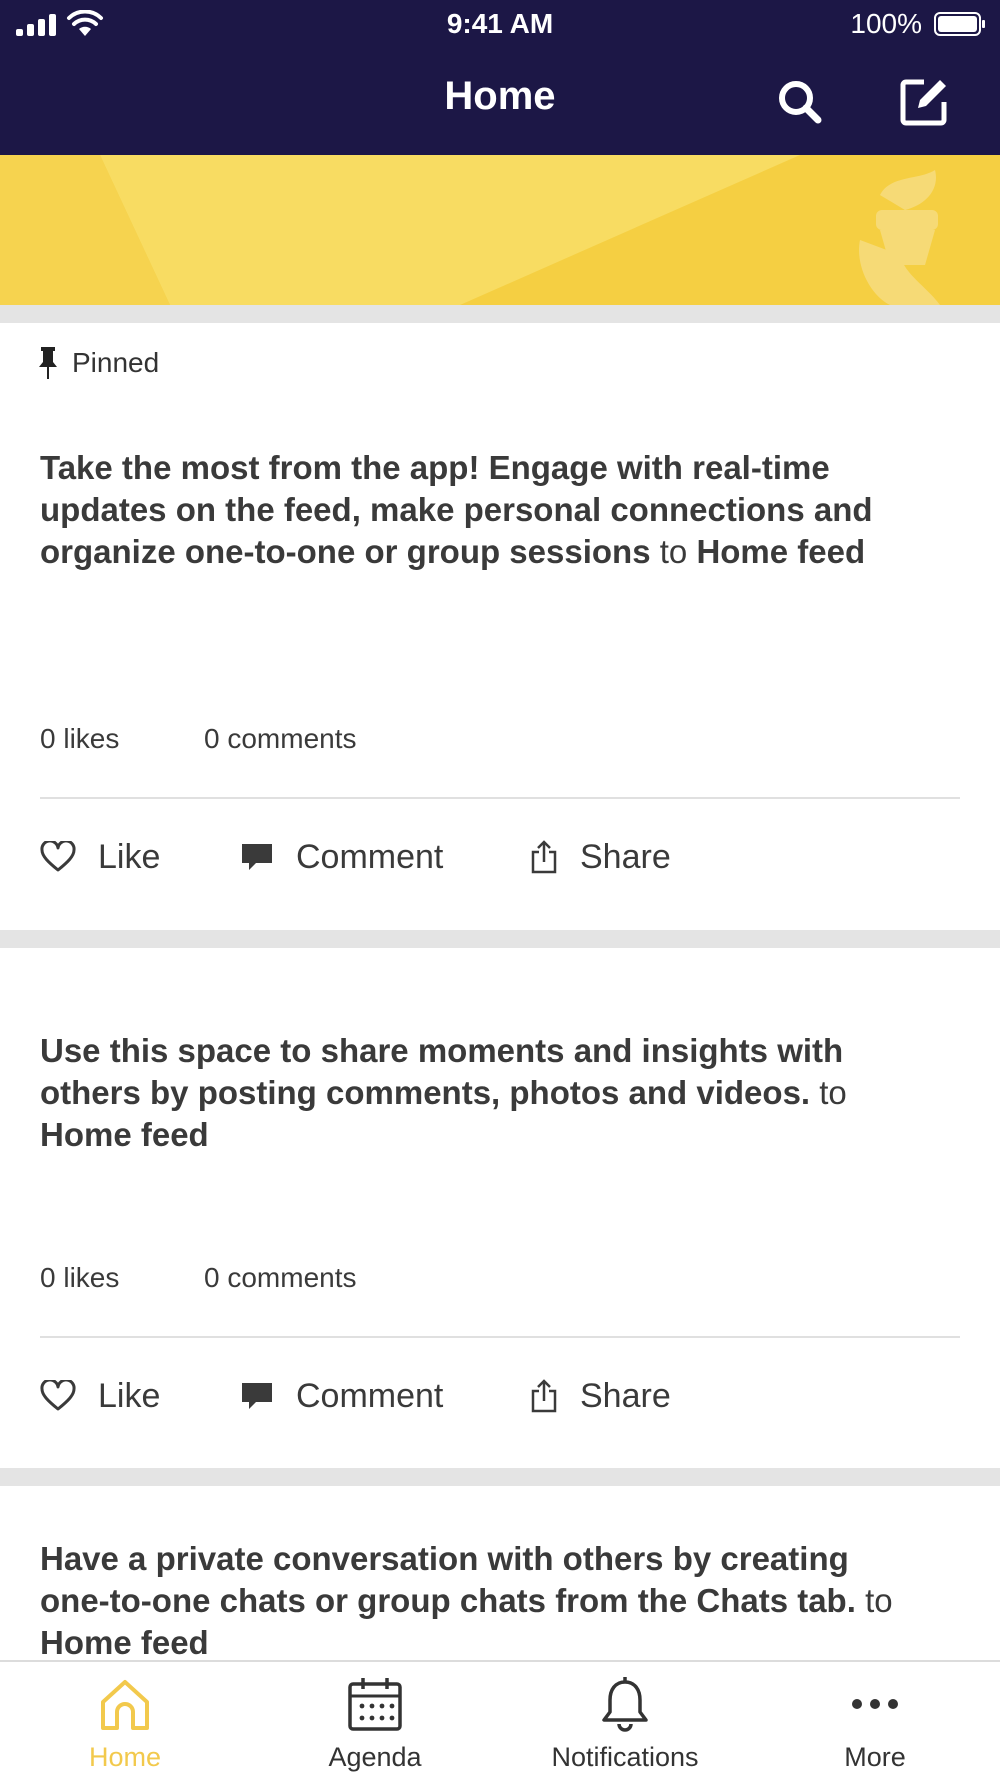  I want to click on tab-home: Home, so click(125, 1726).